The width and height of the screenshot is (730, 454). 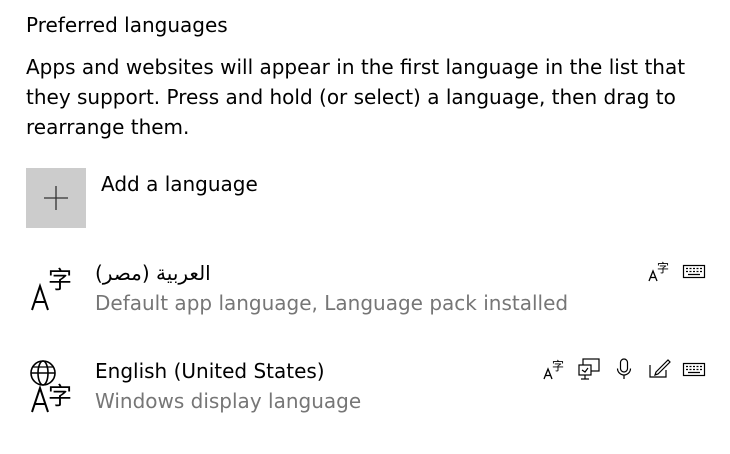 I want to click on display-language-icon: 字, so click(x=54, y=386).